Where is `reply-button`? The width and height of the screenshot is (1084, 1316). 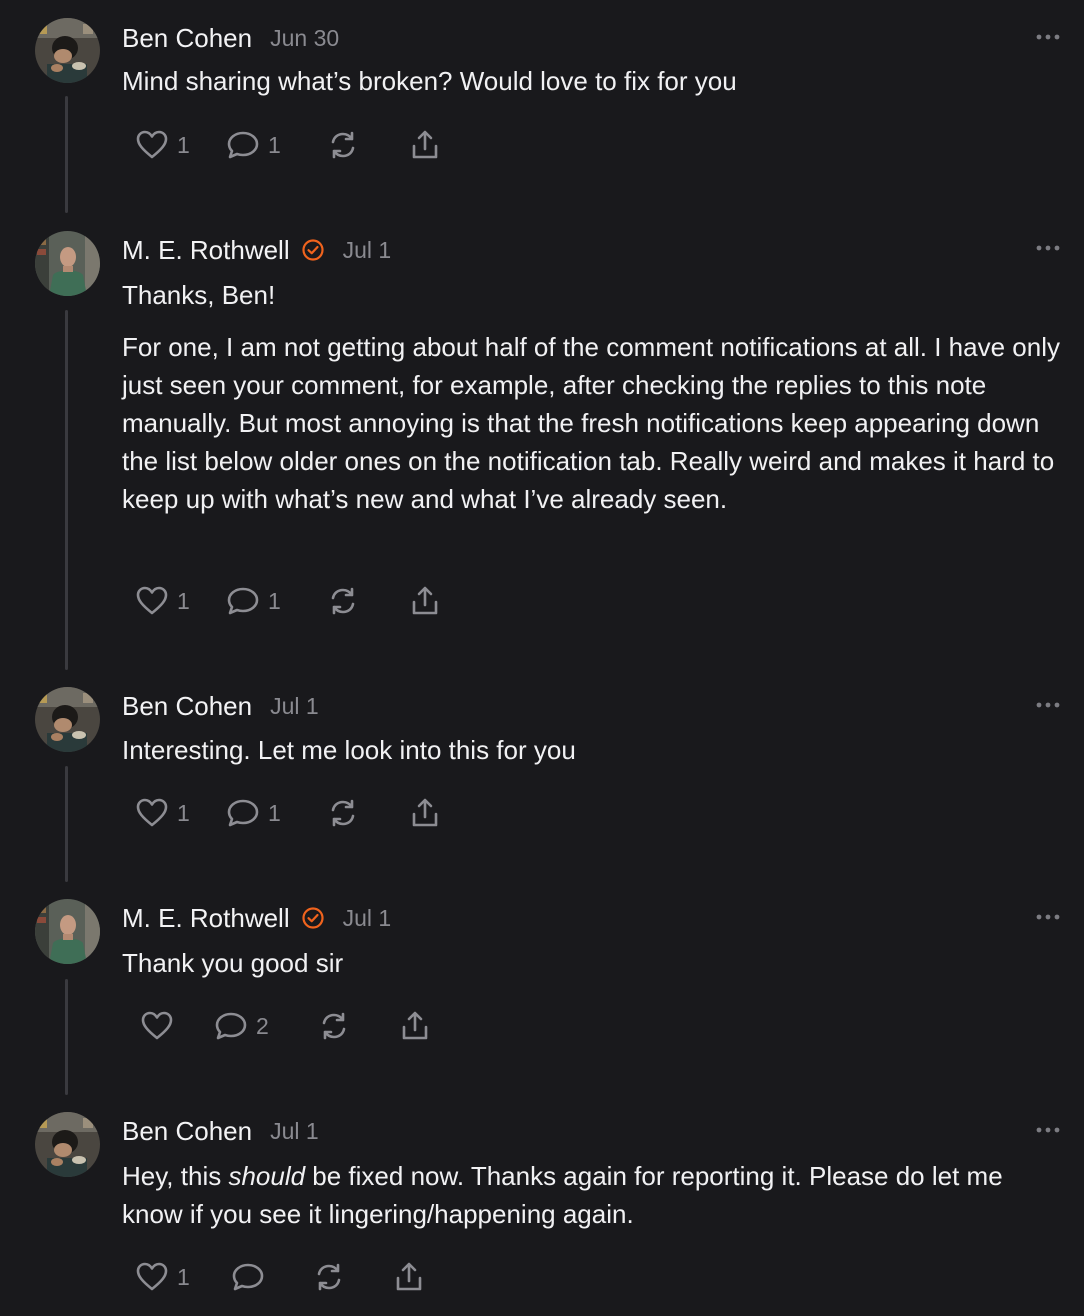 reply-button is located at coordinates (248, 1277).